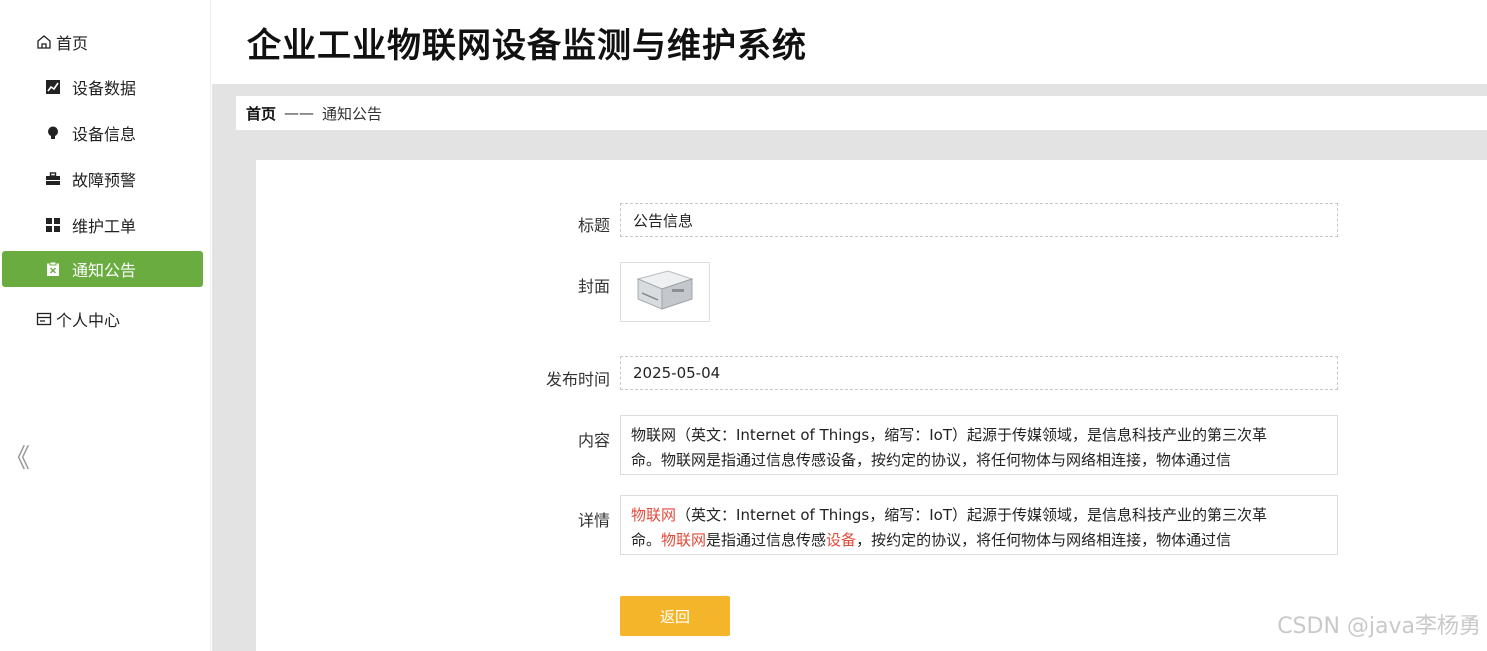  Describe the element at coordinates (88, 320) in the screenshot. I see `sidebar-item-label: 个人中心` at that location.